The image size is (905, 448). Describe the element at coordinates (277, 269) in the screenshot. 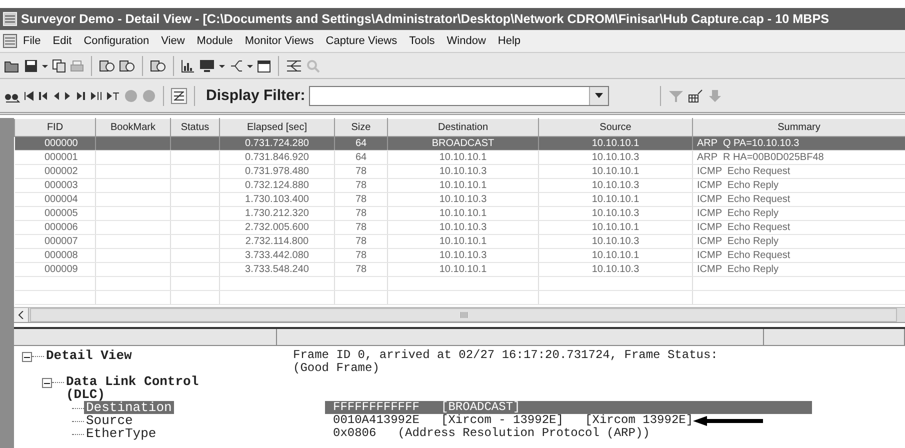

I see `table-cell: 3.733.548.240` at that location.